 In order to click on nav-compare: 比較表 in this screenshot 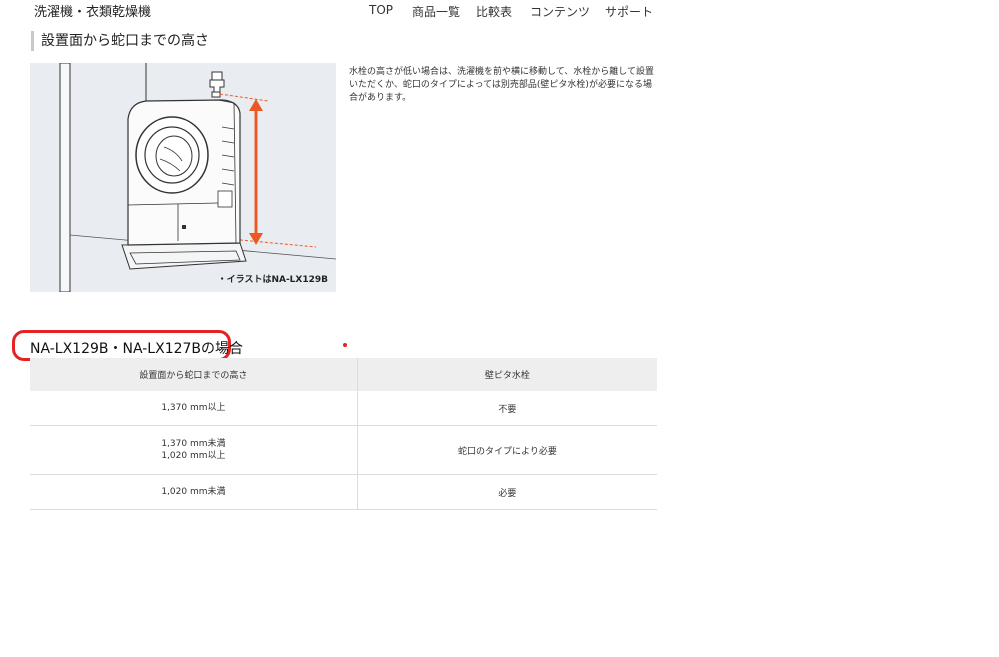, I will do `click(494, 11)`.